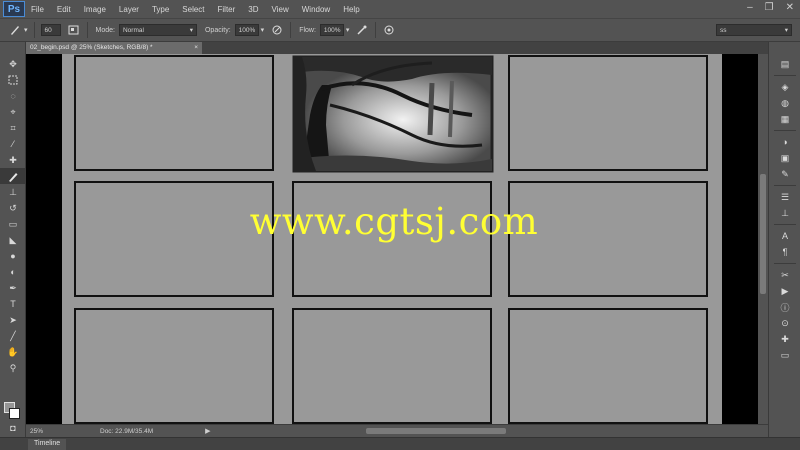 The height and width of the screenshot is (450, 800). I want to click on opacity-value: 100%, so click(247, 30).